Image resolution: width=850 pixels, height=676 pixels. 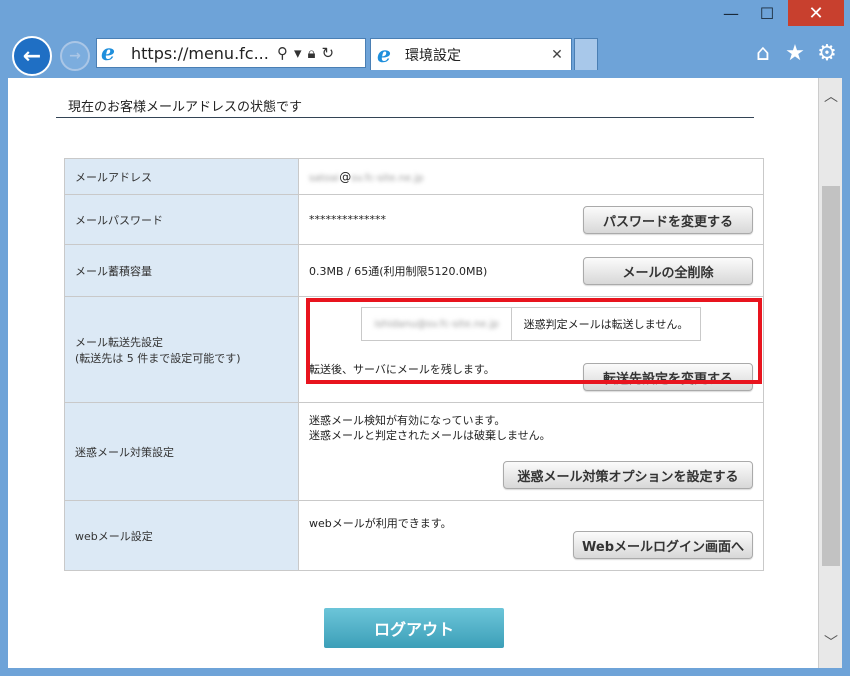 What do you see at coordinates (380, 523) in the screenshot?
I see `webmail-status: webメールが利用できます。` at bounding box center [380, 523].